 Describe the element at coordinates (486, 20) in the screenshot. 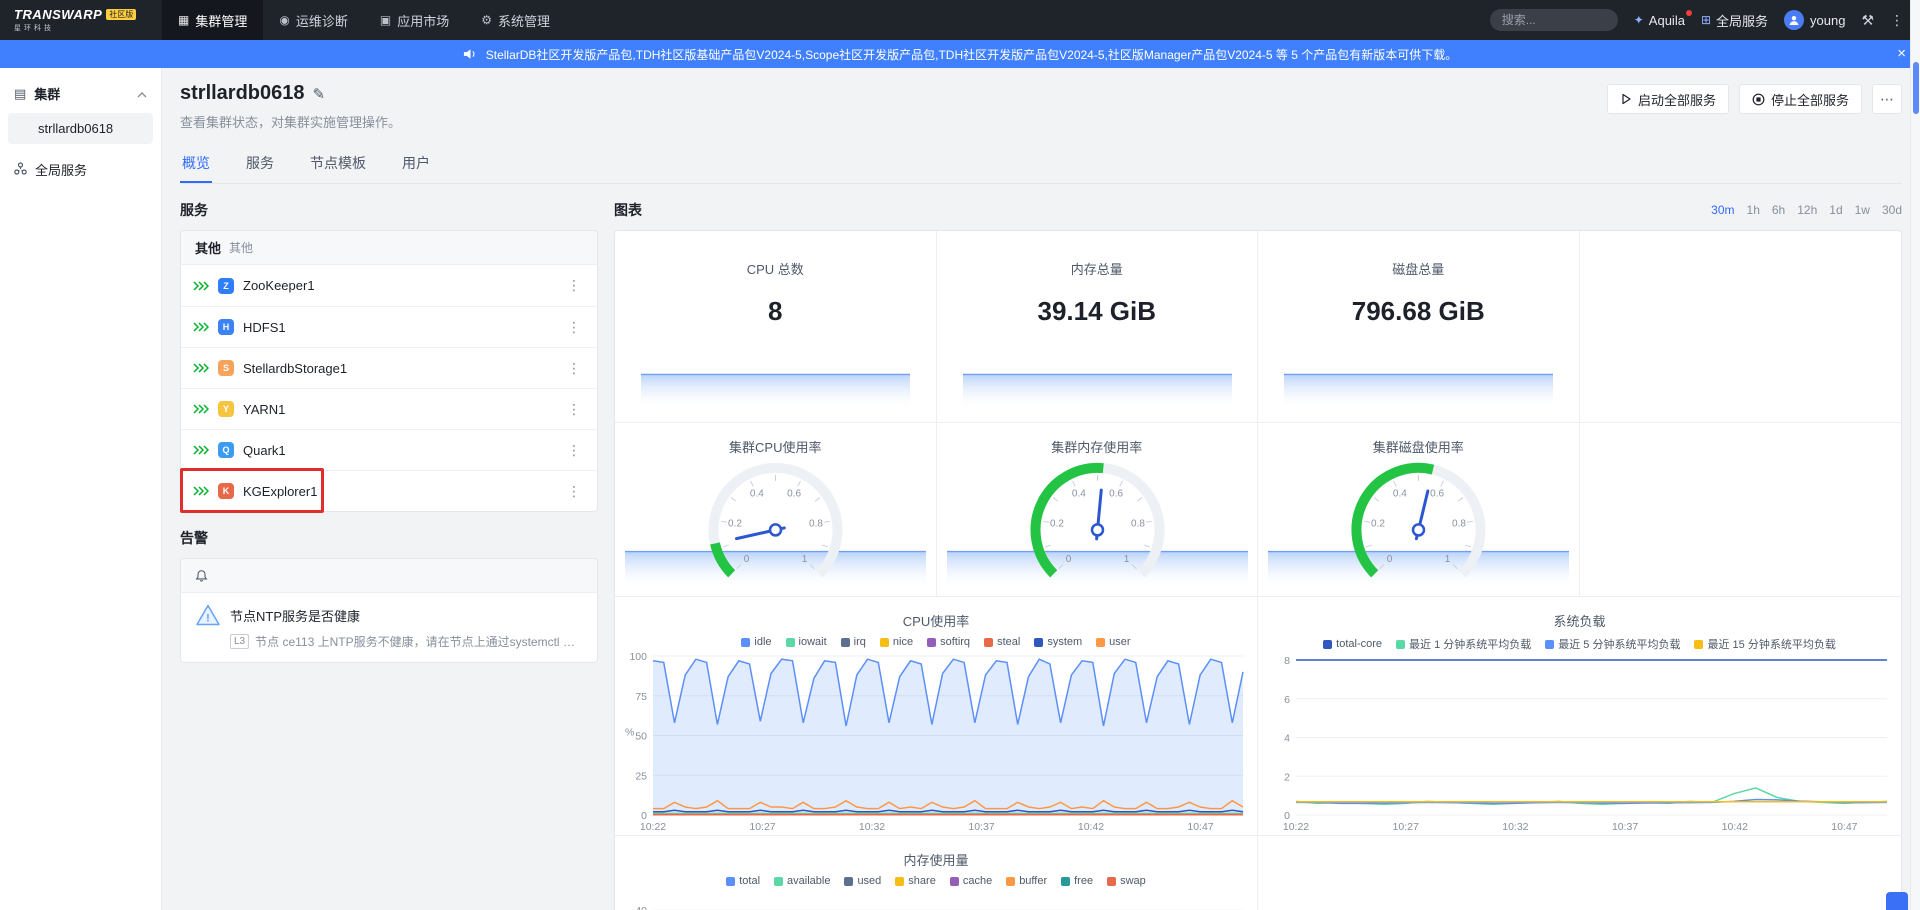

I see `gear-icon: ⚙` at that location.